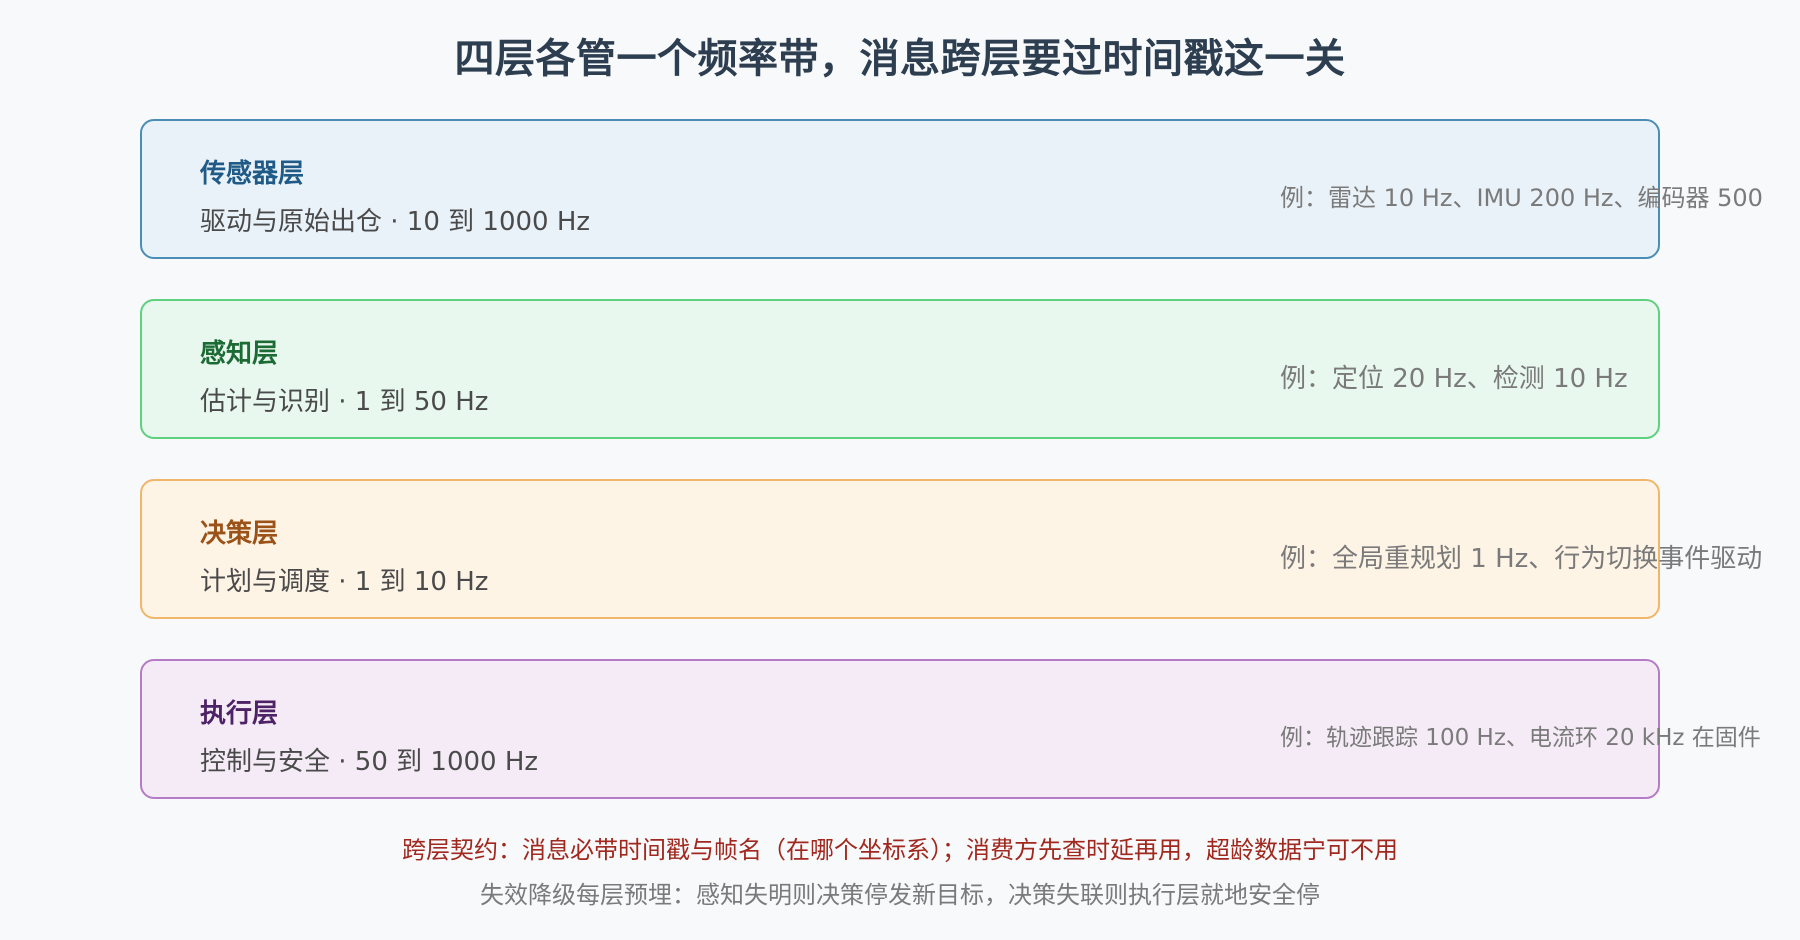 The image size is (1800, 940). Describe the element at coordinates (239, 714) in the screenshot. I see `layer-name: 执行层` at that location.